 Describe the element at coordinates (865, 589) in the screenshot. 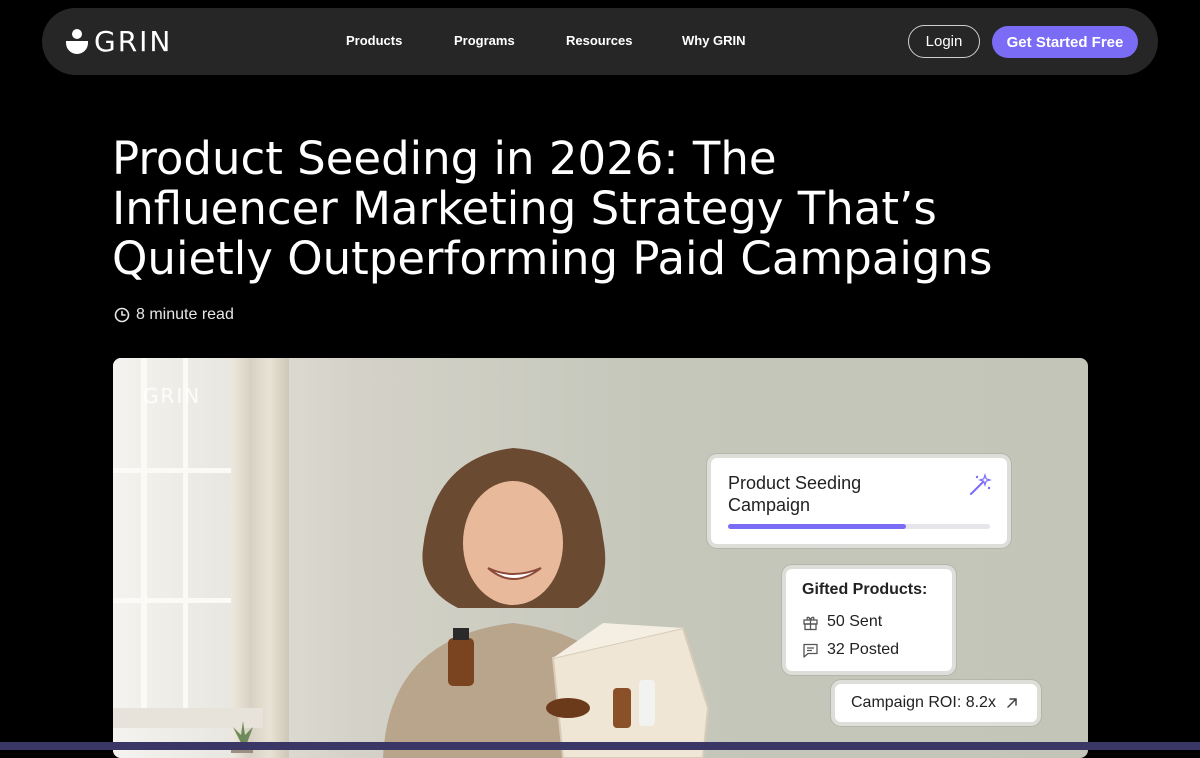

I see `gifted-products-title: Gifted Products:` at that location.